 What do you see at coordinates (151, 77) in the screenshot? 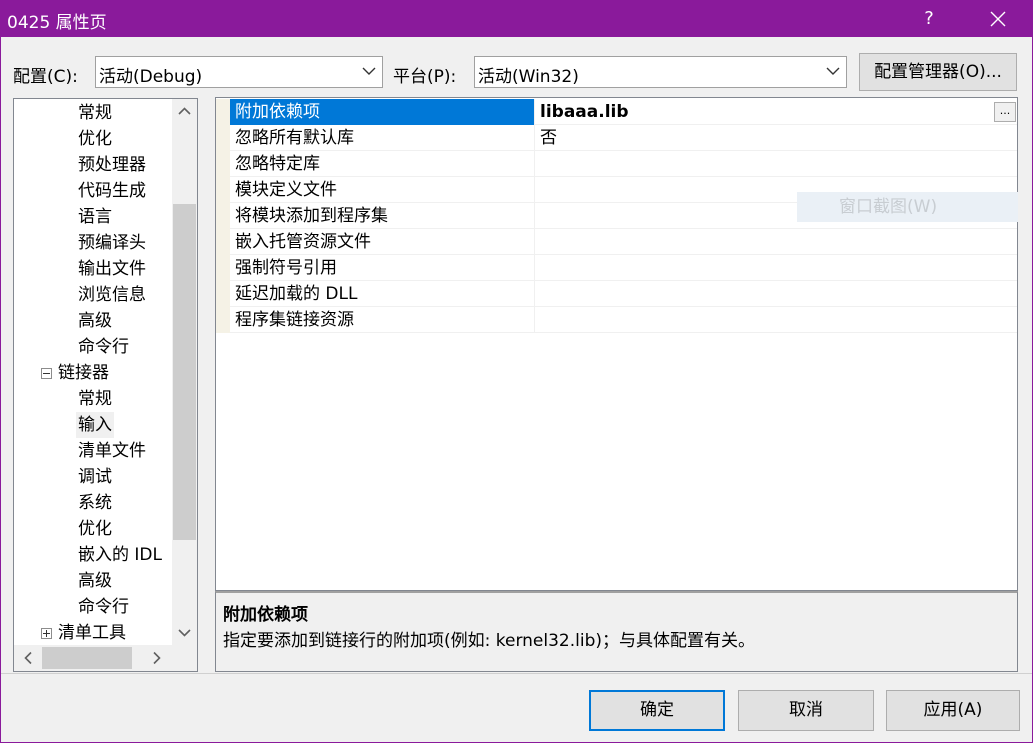
I see `config-value: 活动(Debug)` at bounding box center [151, 77].